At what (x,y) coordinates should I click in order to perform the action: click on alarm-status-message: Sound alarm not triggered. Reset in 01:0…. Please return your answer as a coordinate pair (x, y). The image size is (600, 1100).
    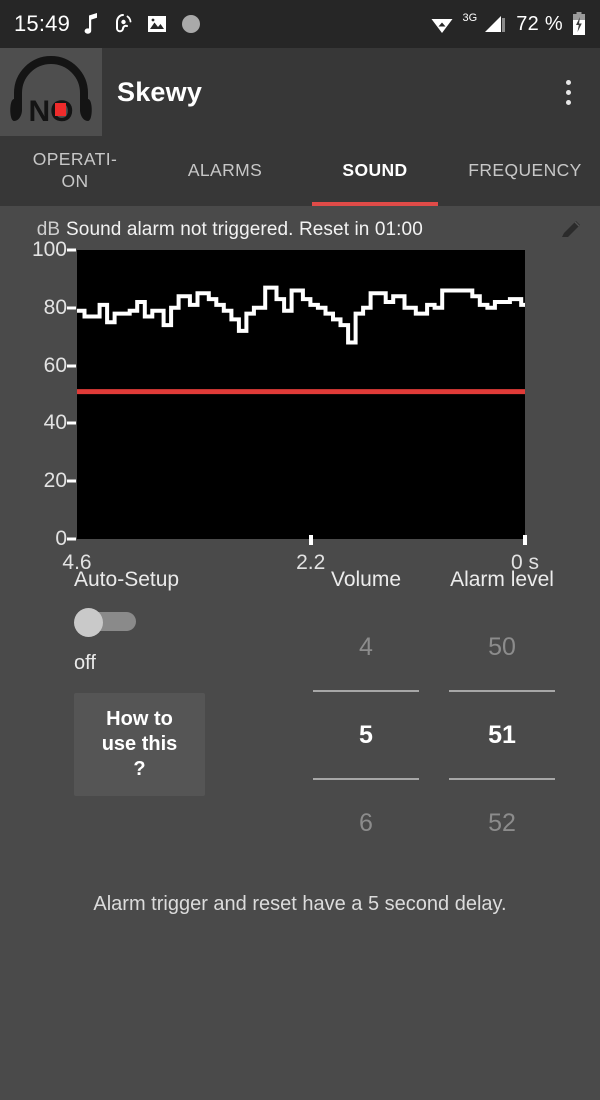
    Looking at the image, I should click on (244, 229).